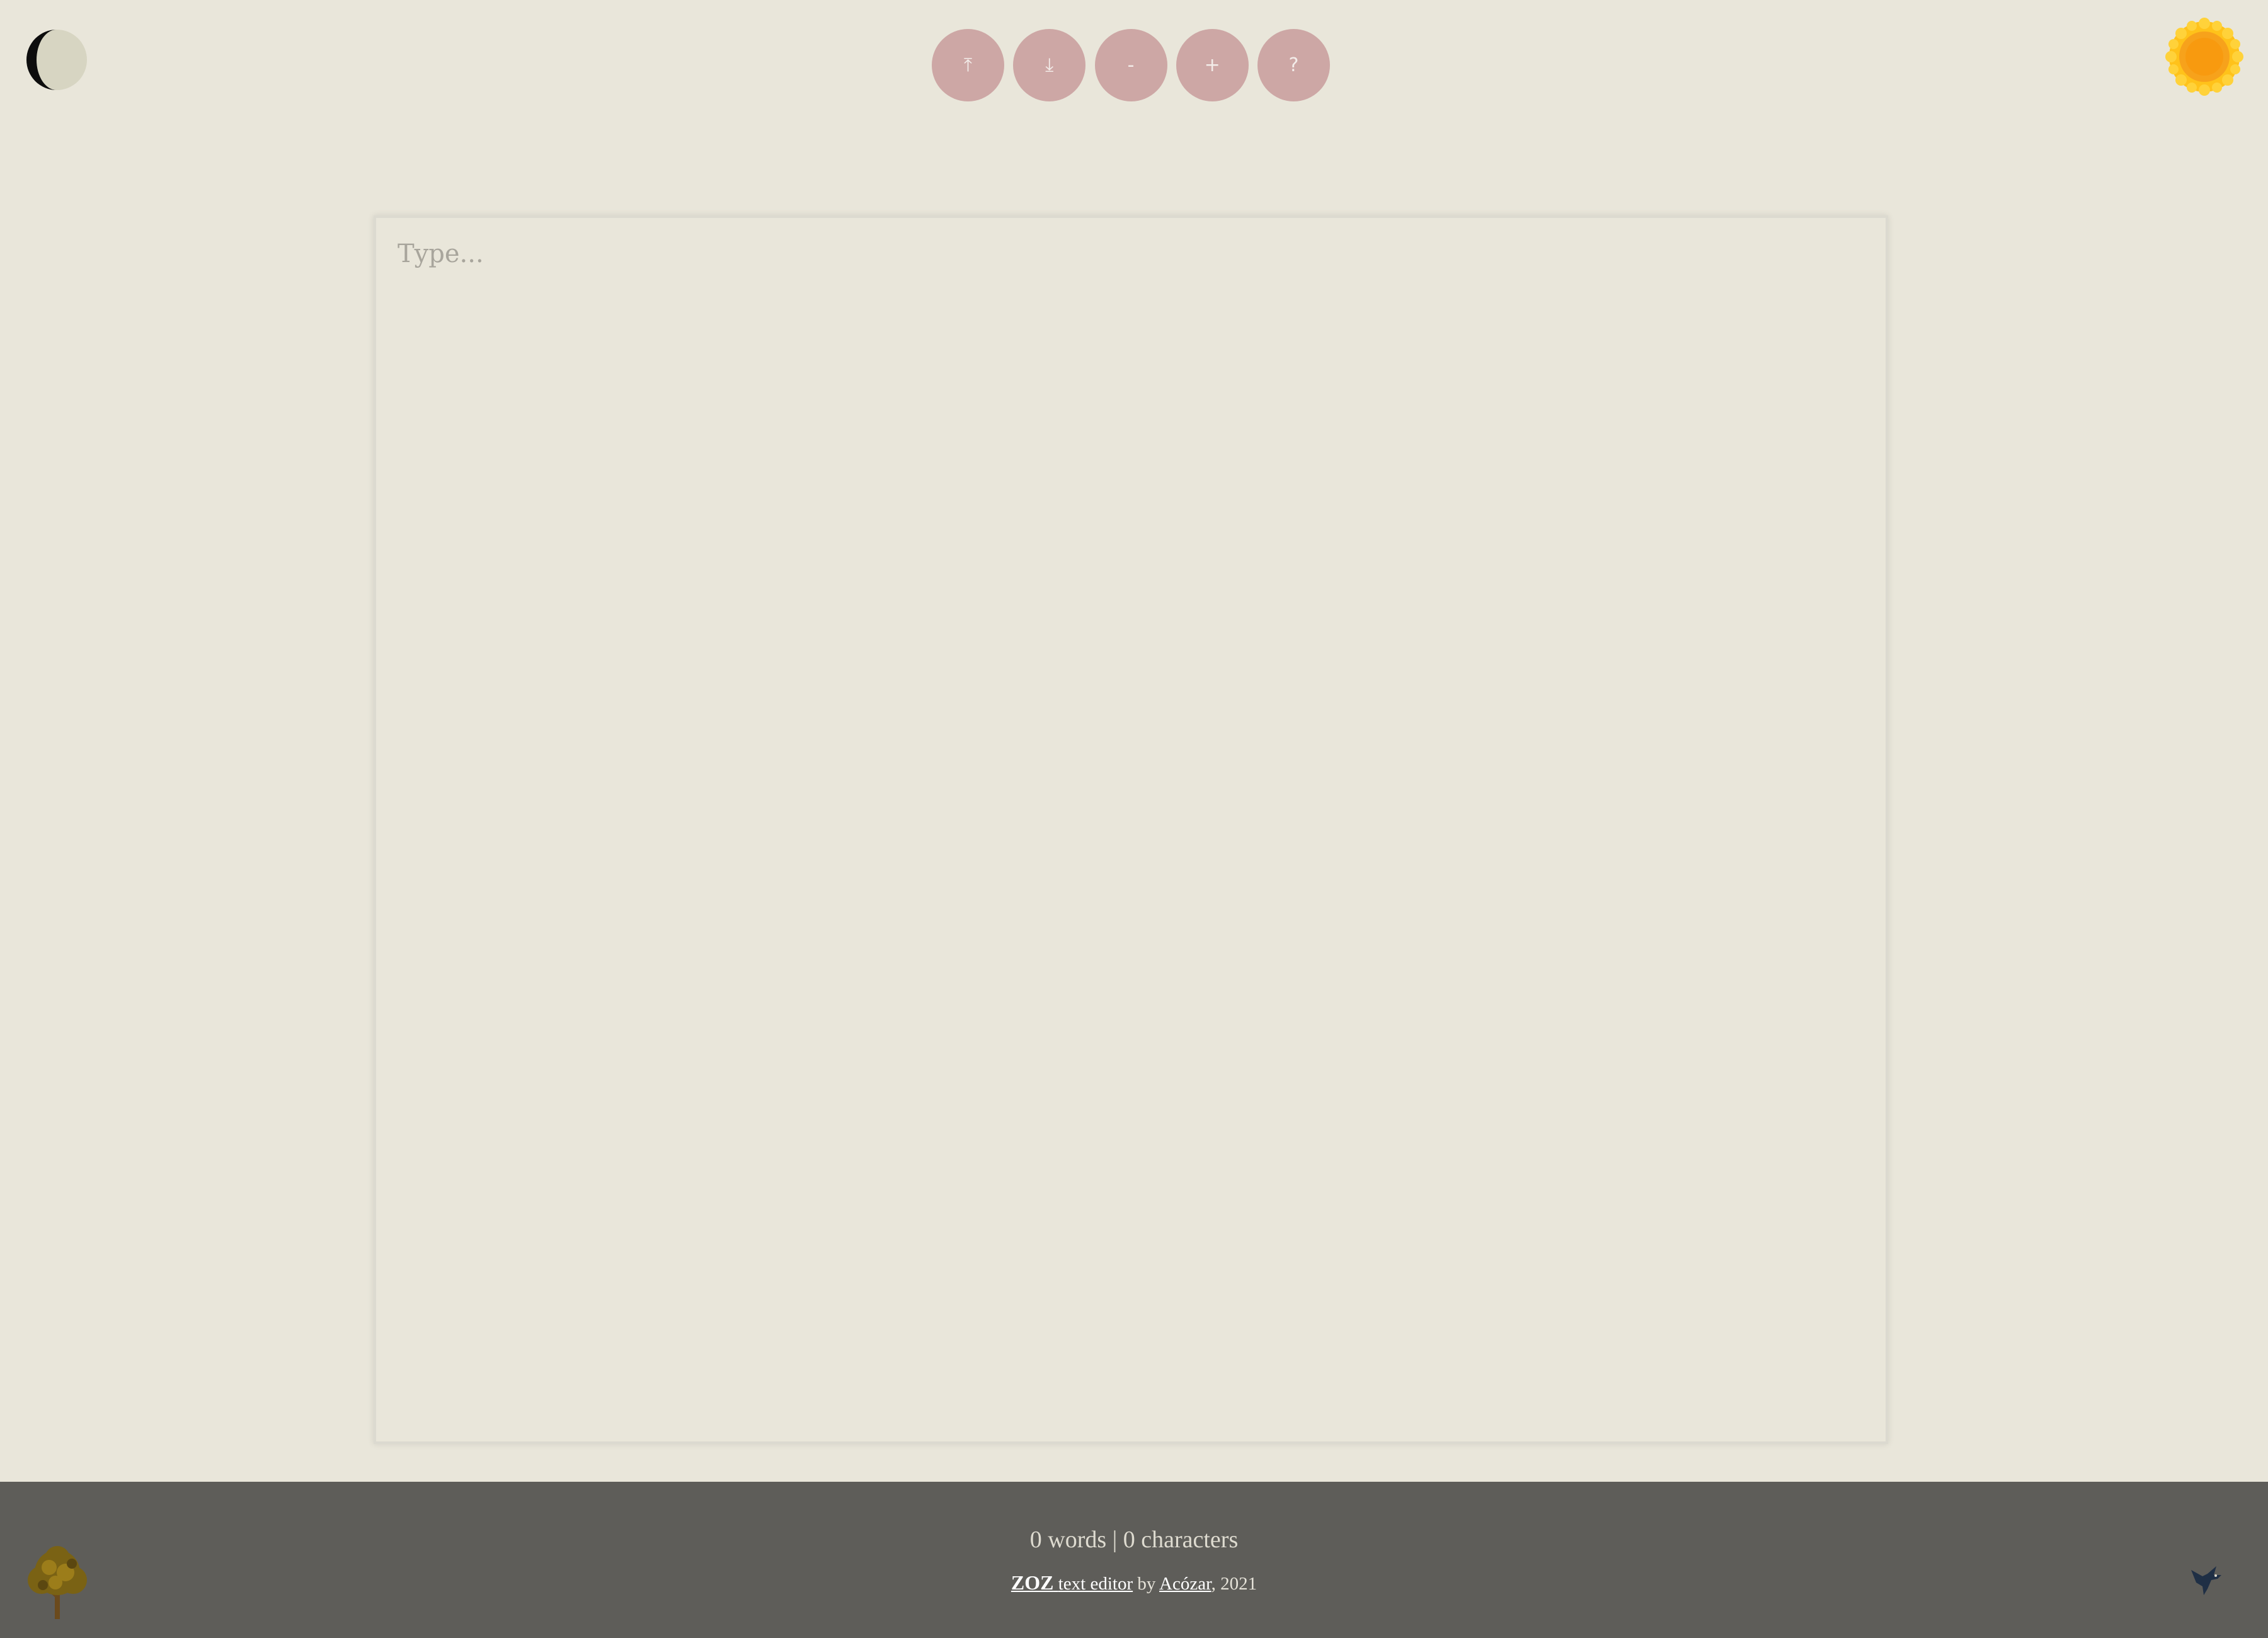 Image resolution: width=2268 pixels, height=1638 pixels. Describe the element at coordinates (2207, 1580) in the screenshot. I see `bird-icon` at that location.